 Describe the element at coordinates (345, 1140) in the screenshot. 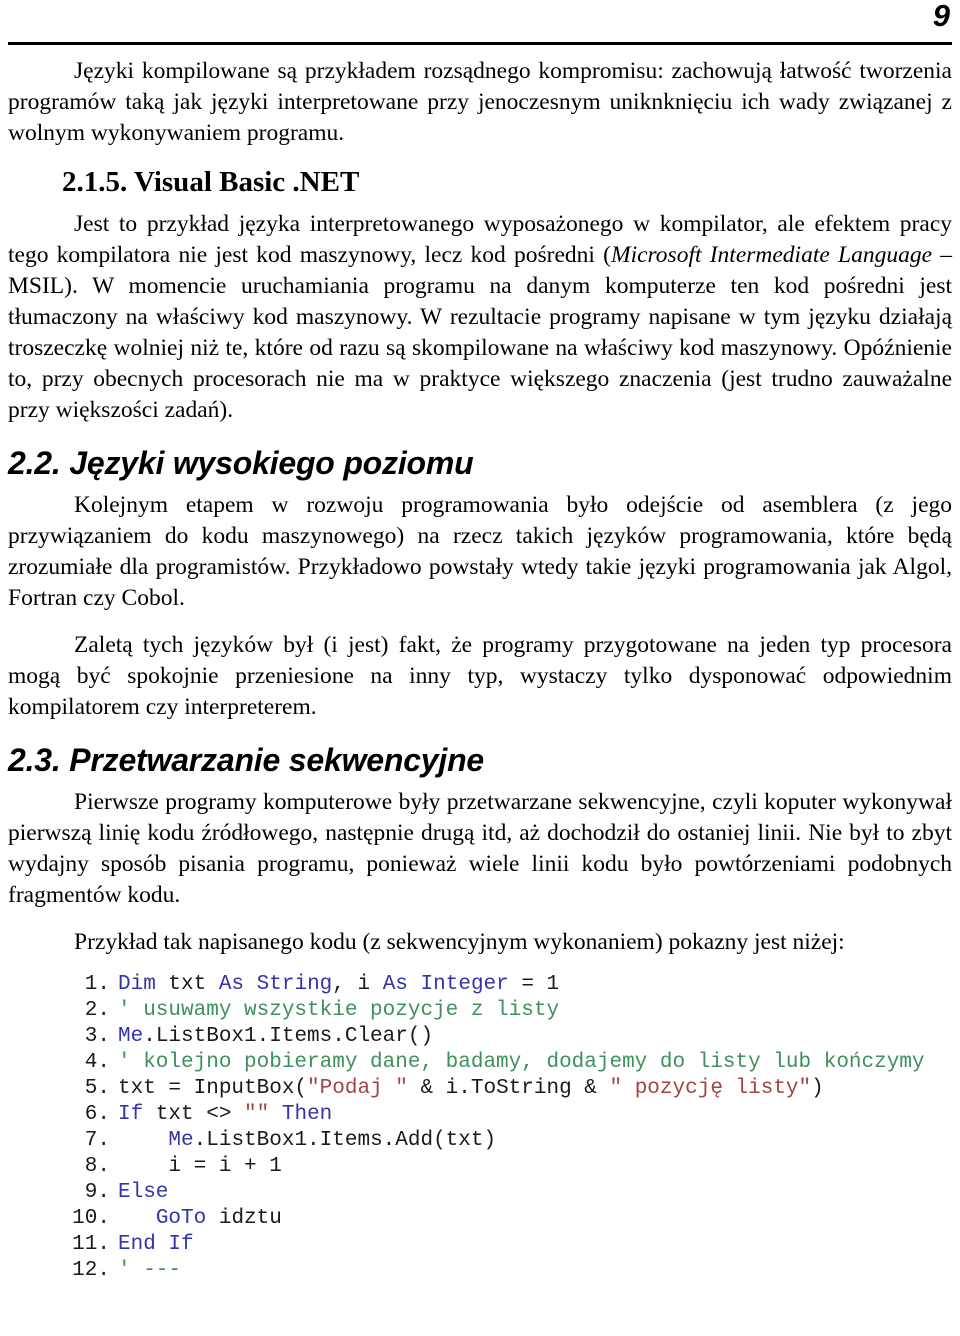

I see `code-token-plain: .ListBox1.Items.Add(txt)` at that location.